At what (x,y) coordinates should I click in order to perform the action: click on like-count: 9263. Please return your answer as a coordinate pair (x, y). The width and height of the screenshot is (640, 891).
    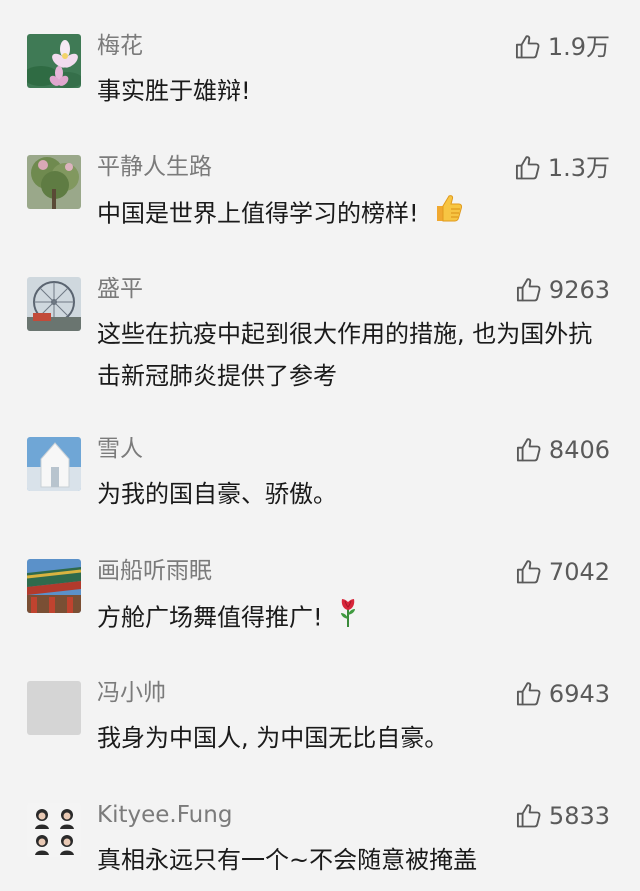
    Looking at the image, I should click on (579, 290).